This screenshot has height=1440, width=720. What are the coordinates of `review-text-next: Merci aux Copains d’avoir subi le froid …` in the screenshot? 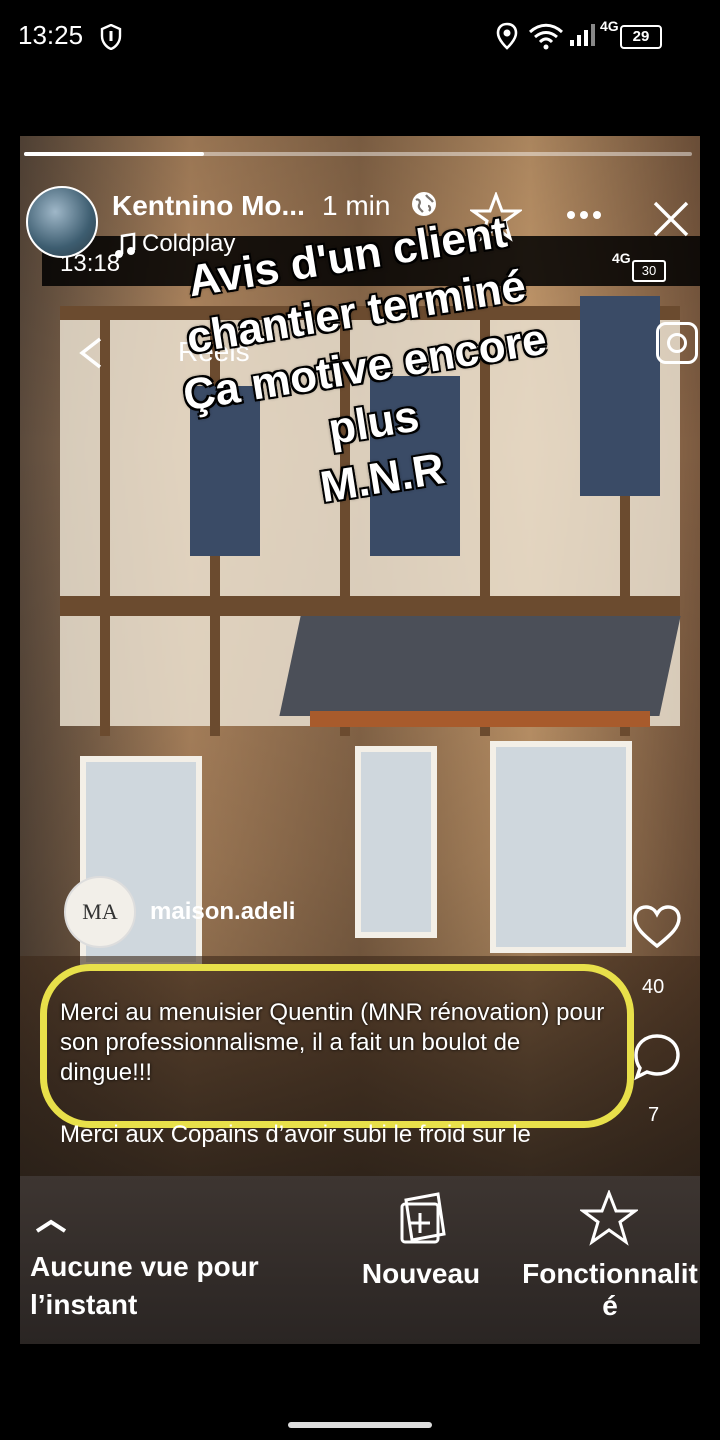 It's located at (295, 1134).